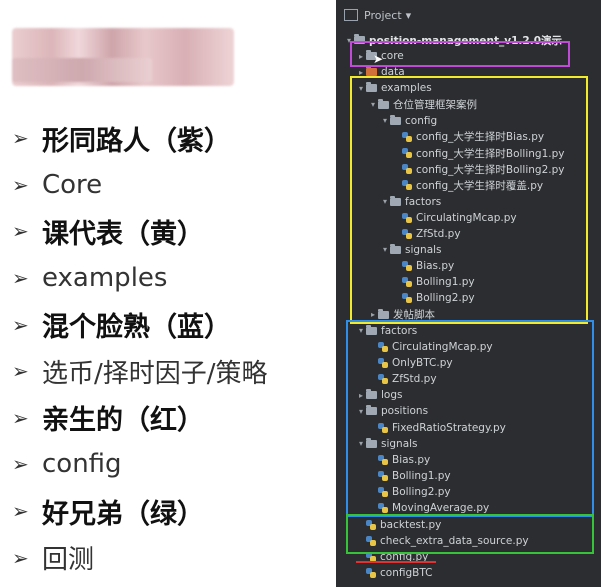 This screenshot has height=587, width=601. Describe the element at coordinates (140, 371) in the screenshot. I see `bullet-item: ➢ 选币/择时因子/策略` at that location.